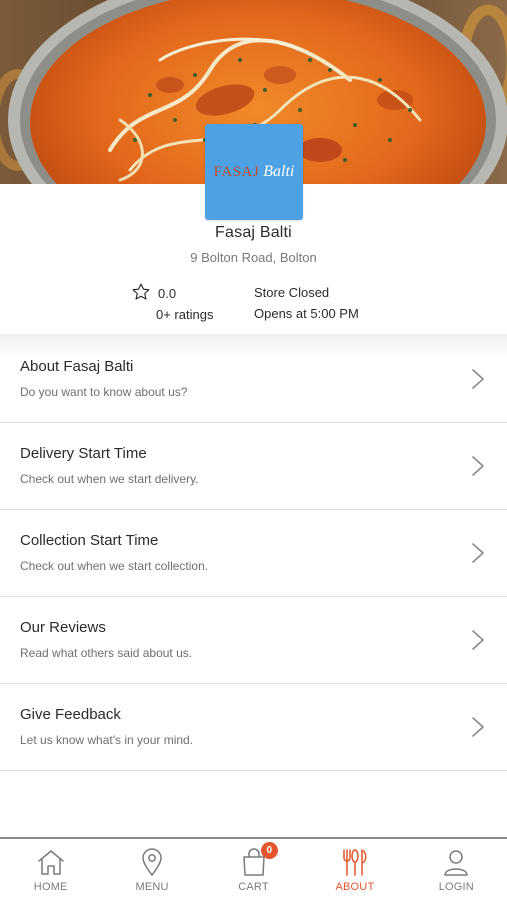 The image size is (507, 900). Describe the element at coordinates (63, 627) in the screenshot. I see `list-item-title: Our Reviews` at that location.